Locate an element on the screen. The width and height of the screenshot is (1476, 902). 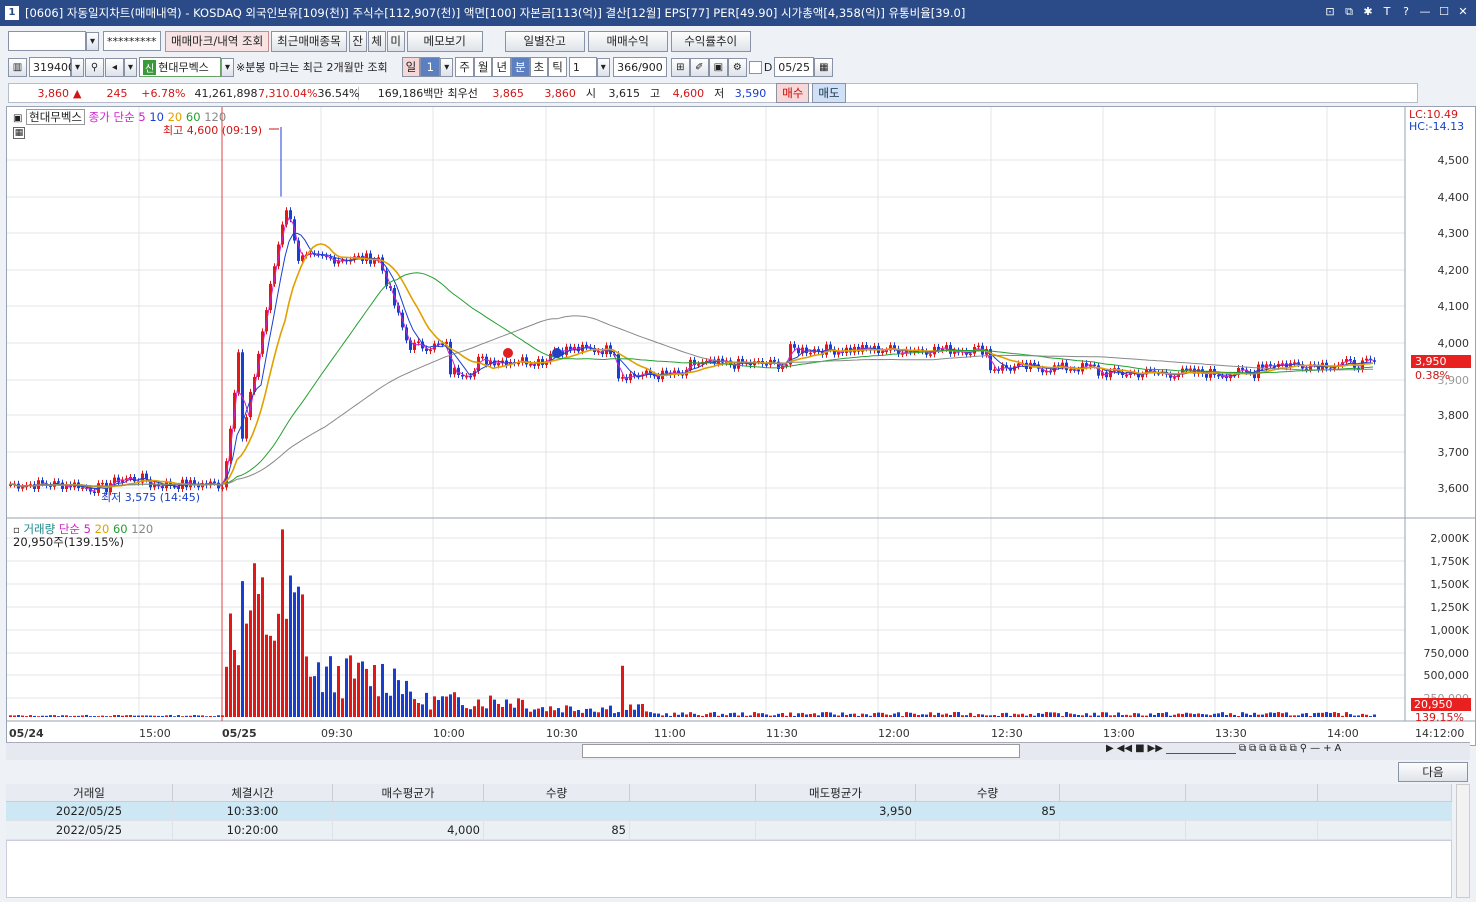
password-input: ********* is located at coordinates (132, 41).